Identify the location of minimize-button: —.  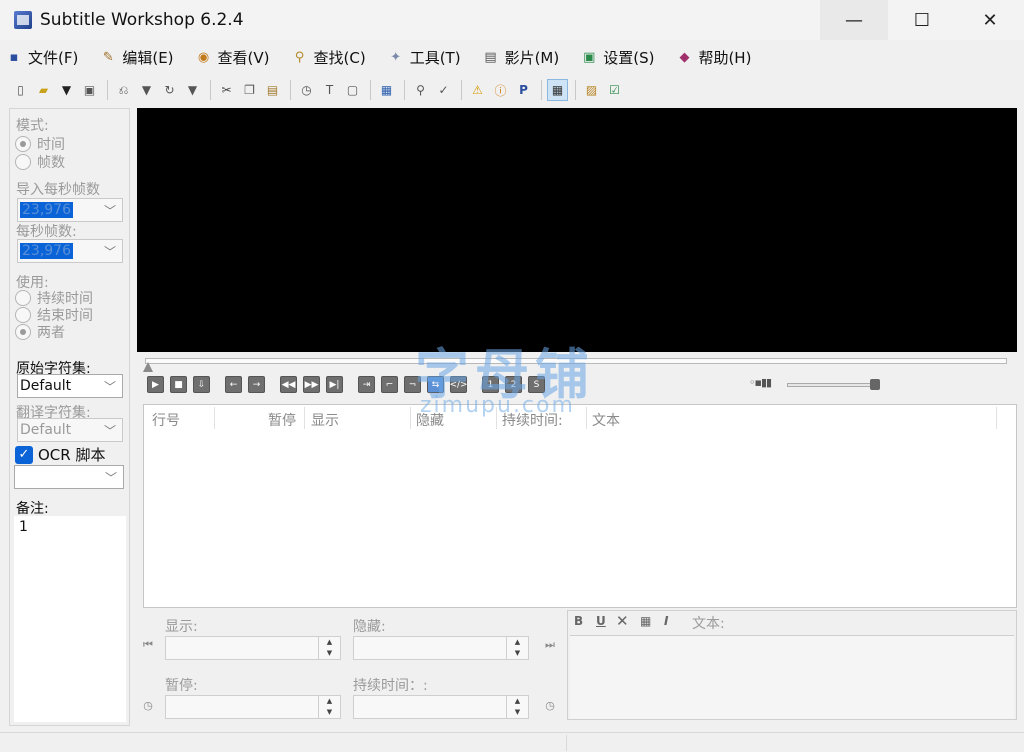
(854, 20).